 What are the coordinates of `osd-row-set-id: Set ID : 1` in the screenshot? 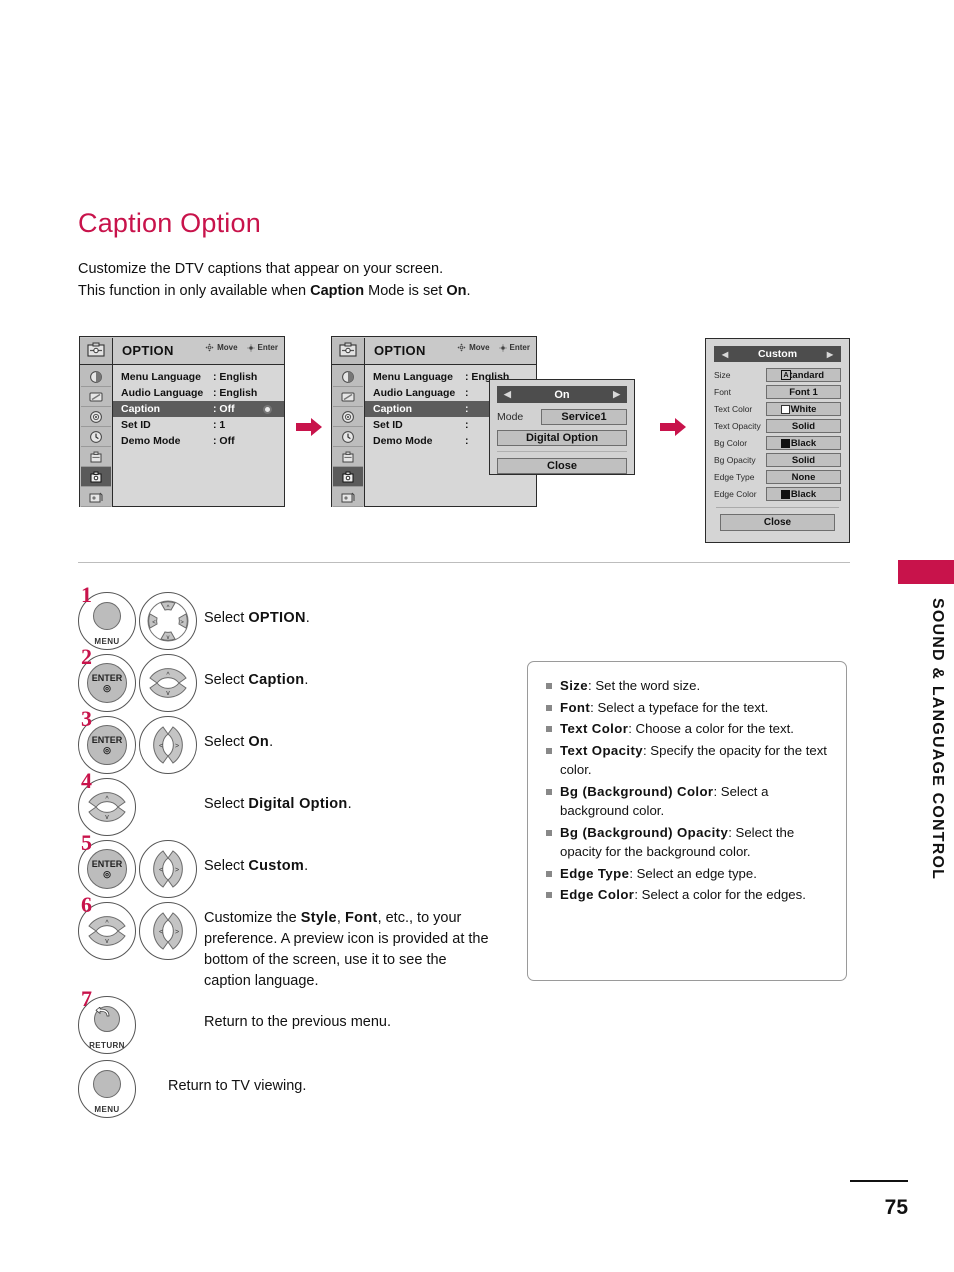 It's located at (198, 425).